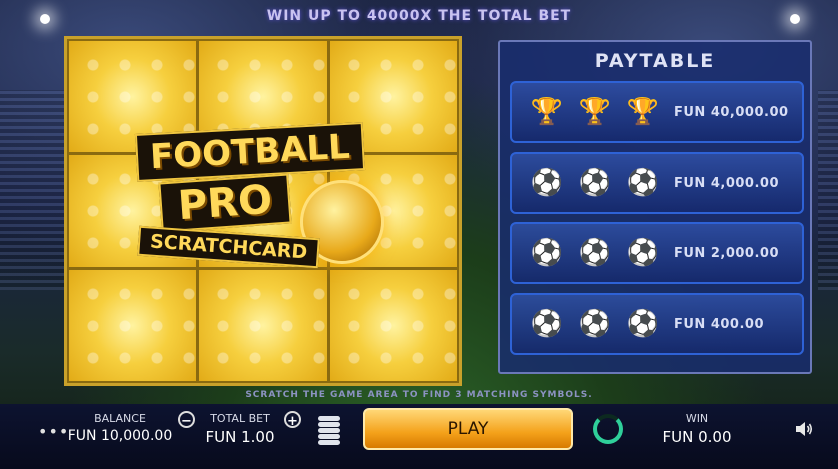  Describe the element at coordinates (35, 190) in the screenshot. I see `crowd-left` at that location.